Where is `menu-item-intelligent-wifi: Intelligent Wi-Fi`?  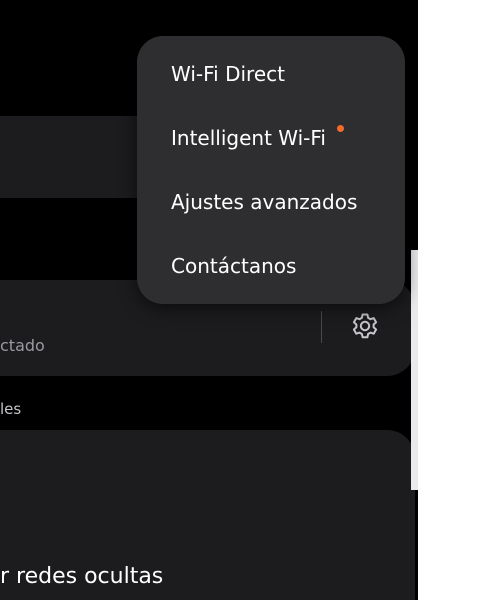 menu-item-intelligent-wifi: Intelligent Wi-Fi is located at coordinates (248, 138).